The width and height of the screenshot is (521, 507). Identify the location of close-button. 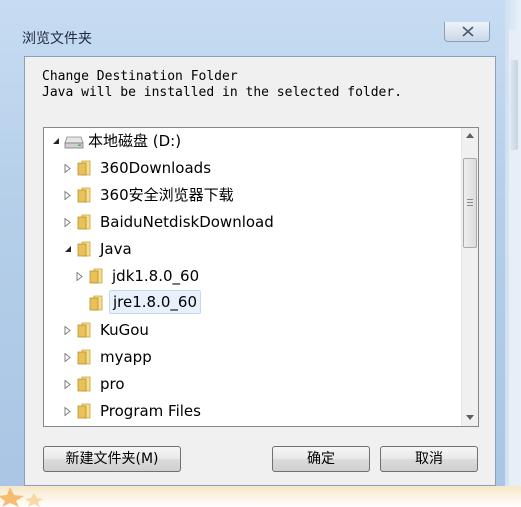
(467, 32).